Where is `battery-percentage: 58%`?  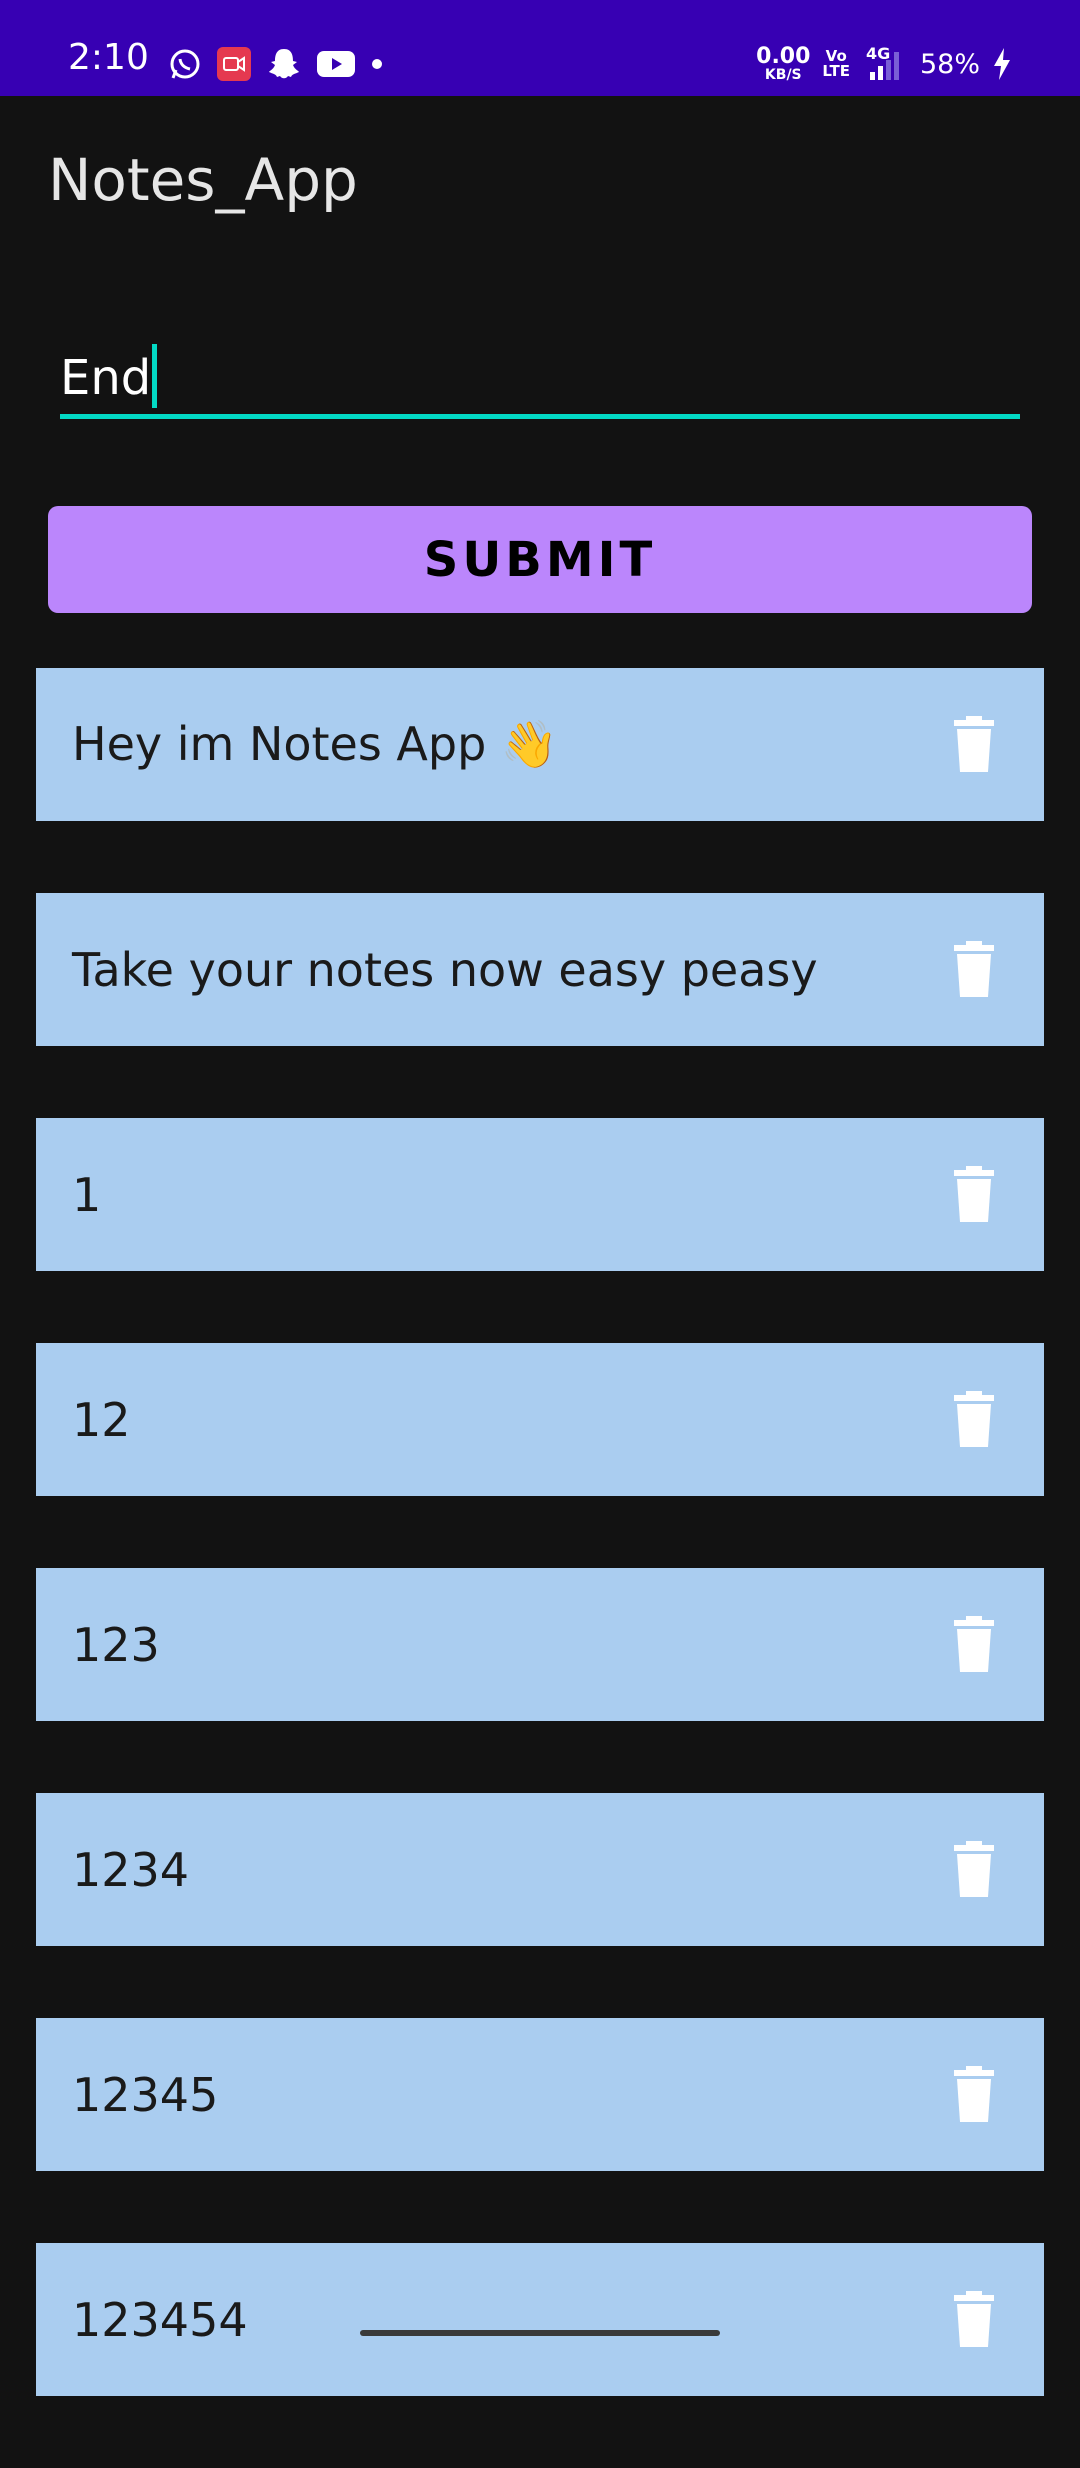 battery-percentage: 58% is located at coordinates (949, 64).